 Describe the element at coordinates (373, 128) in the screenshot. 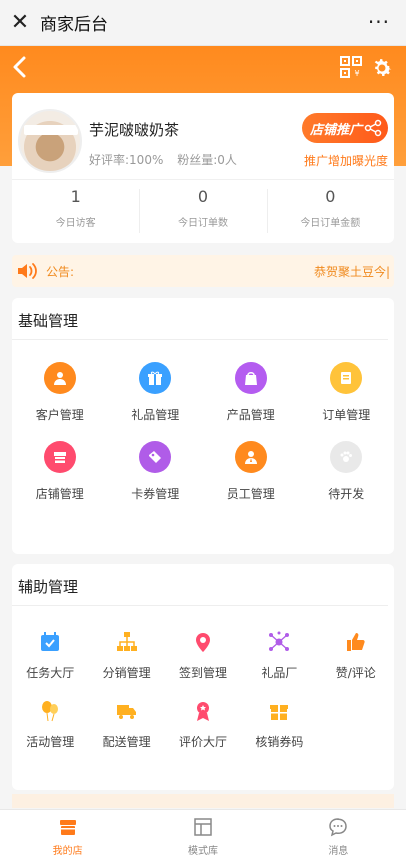

I see `share-icon` at that location.